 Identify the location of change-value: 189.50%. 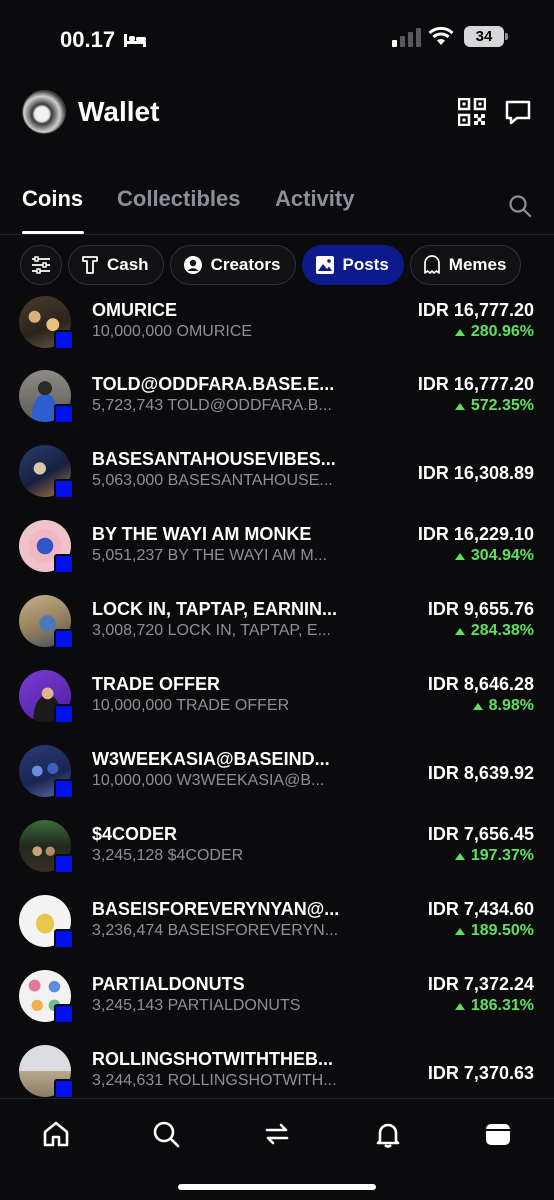
(502, 930).